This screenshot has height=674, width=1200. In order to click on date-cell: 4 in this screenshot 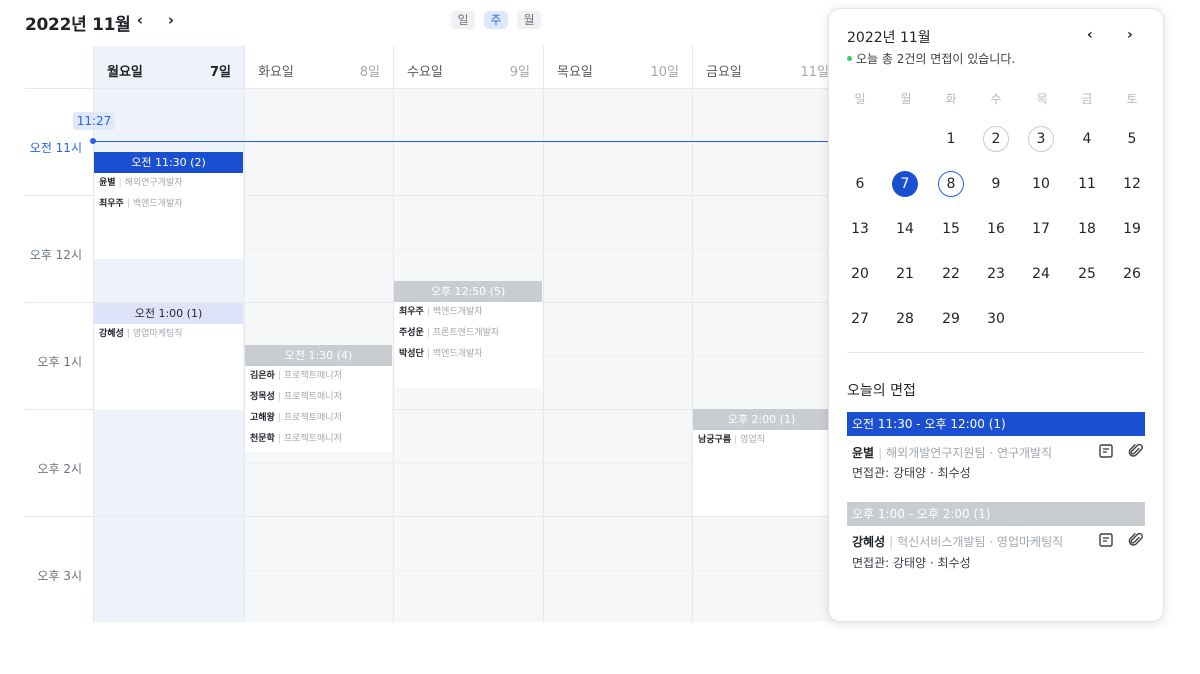, I will do `click(1087, 139)`.